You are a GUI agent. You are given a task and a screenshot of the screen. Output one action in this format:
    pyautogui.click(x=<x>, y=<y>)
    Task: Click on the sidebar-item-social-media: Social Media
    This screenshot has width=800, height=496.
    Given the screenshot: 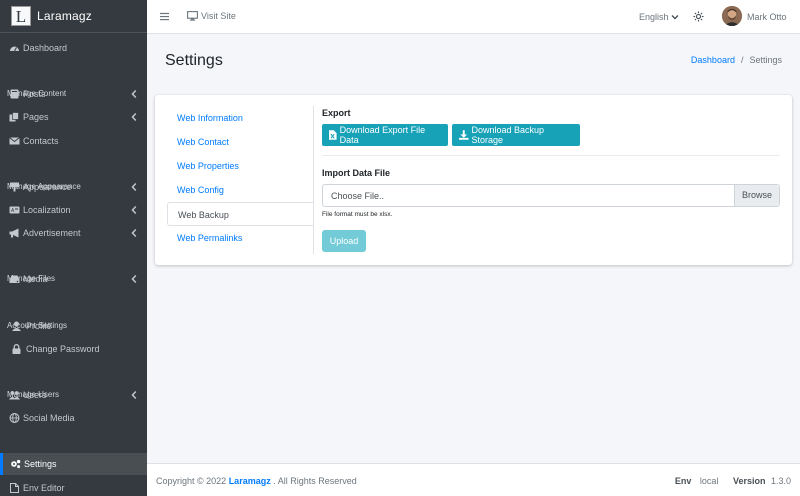 What is the action you would take?
    pyautogui.click(x=73, y=418)
    